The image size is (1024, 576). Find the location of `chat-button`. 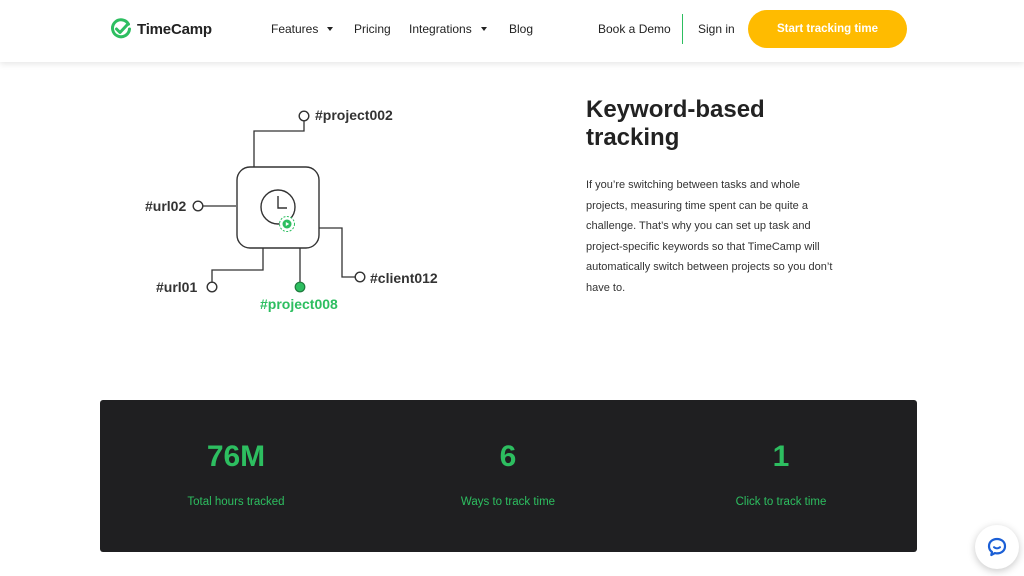

chat-button is located at coordinates (997, 547).